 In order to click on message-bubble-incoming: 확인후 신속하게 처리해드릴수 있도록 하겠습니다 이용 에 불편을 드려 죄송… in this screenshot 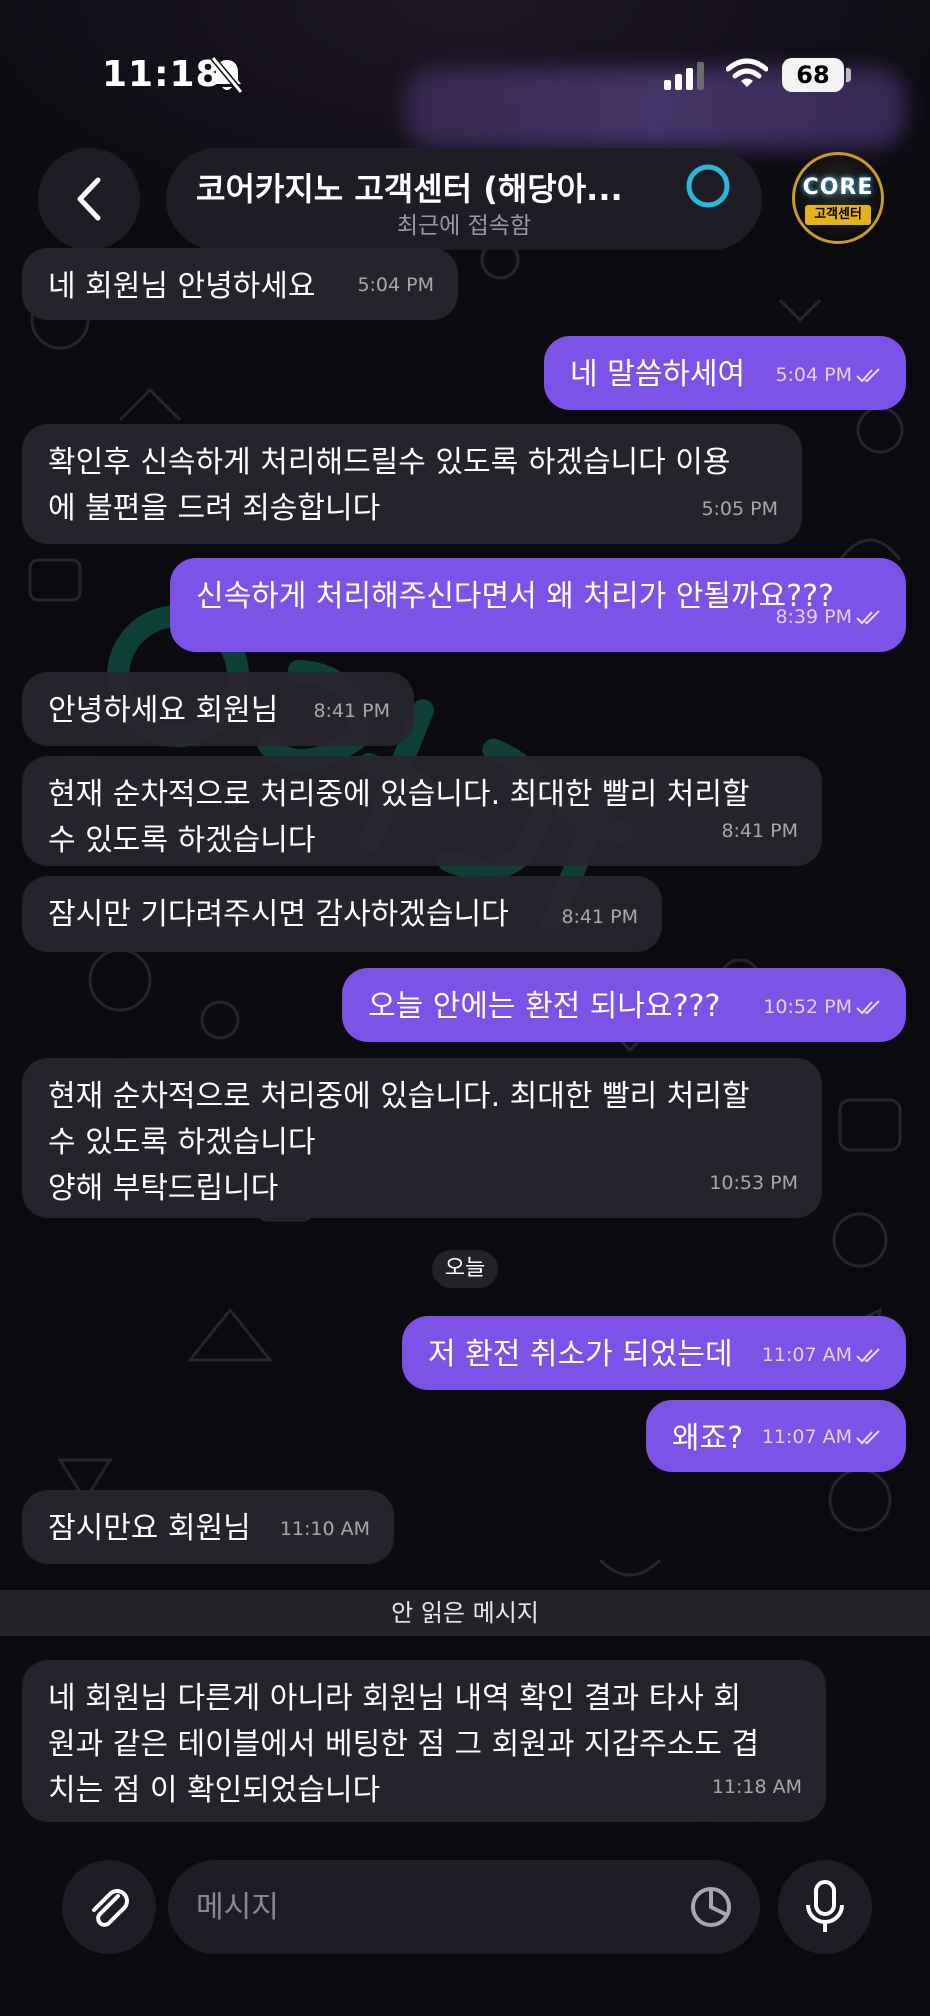, I will do `click(412, 484)`.